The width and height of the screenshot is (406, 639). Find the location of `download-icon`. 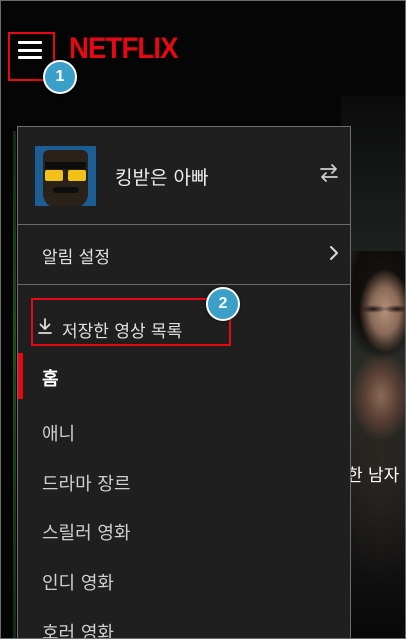

download-icon is located at coordinates (45, 326).